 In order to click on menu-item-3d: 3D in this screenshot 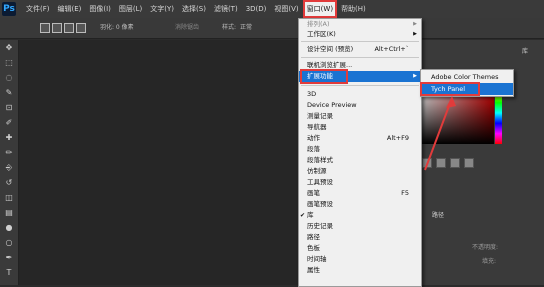, I will do `click(360, 94)`.